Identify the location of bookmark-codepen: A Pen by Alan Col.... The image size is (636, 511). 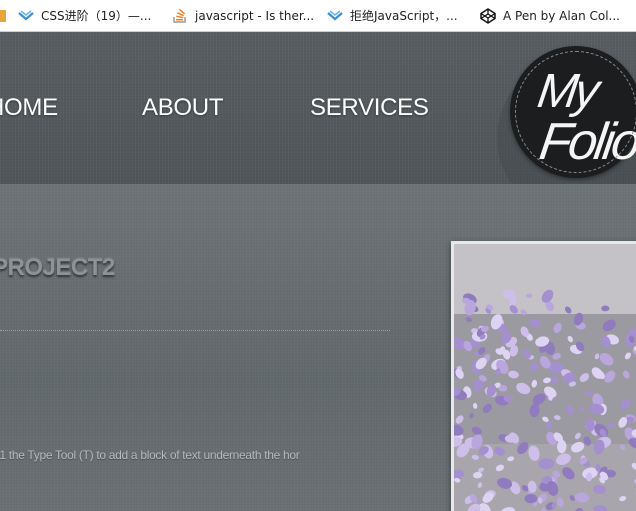
(550, 15).